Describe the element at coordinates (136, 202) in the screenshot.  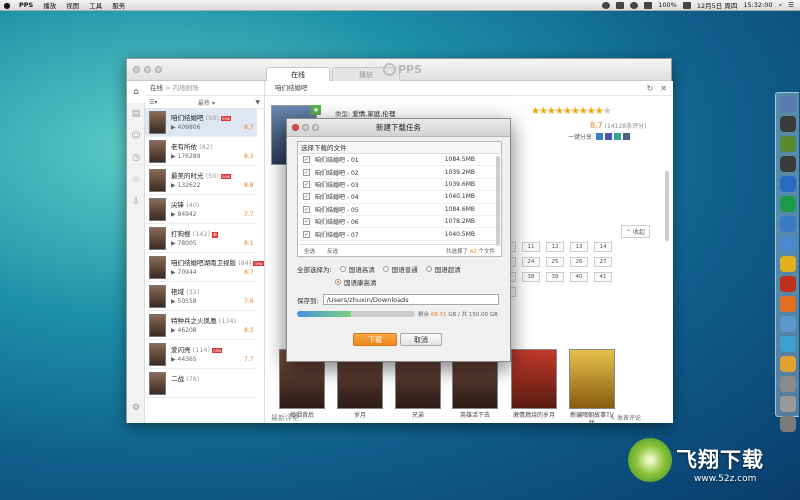
I see `download-icon: ⇩` at that location.